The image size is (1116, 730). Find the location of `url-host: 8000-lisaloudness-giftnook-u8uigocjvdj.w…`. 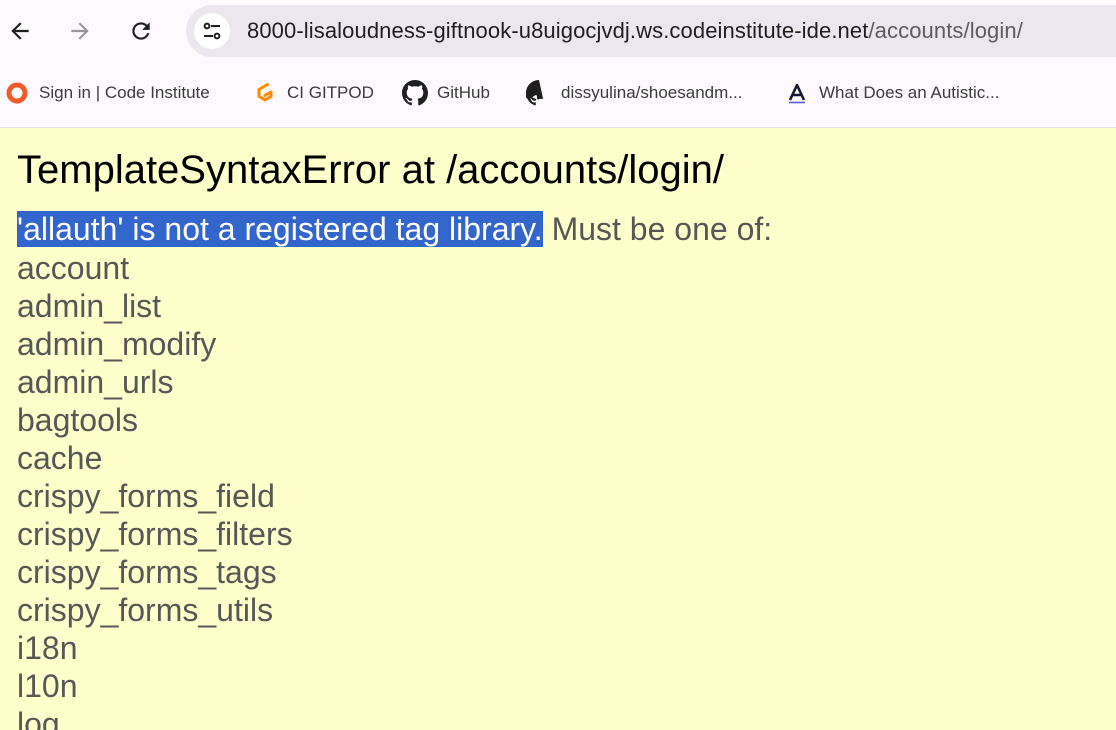

url-host: 8000-lisaloudness-giftnook-u8uigocjvdj.w… is located at coordinates (558, 30).